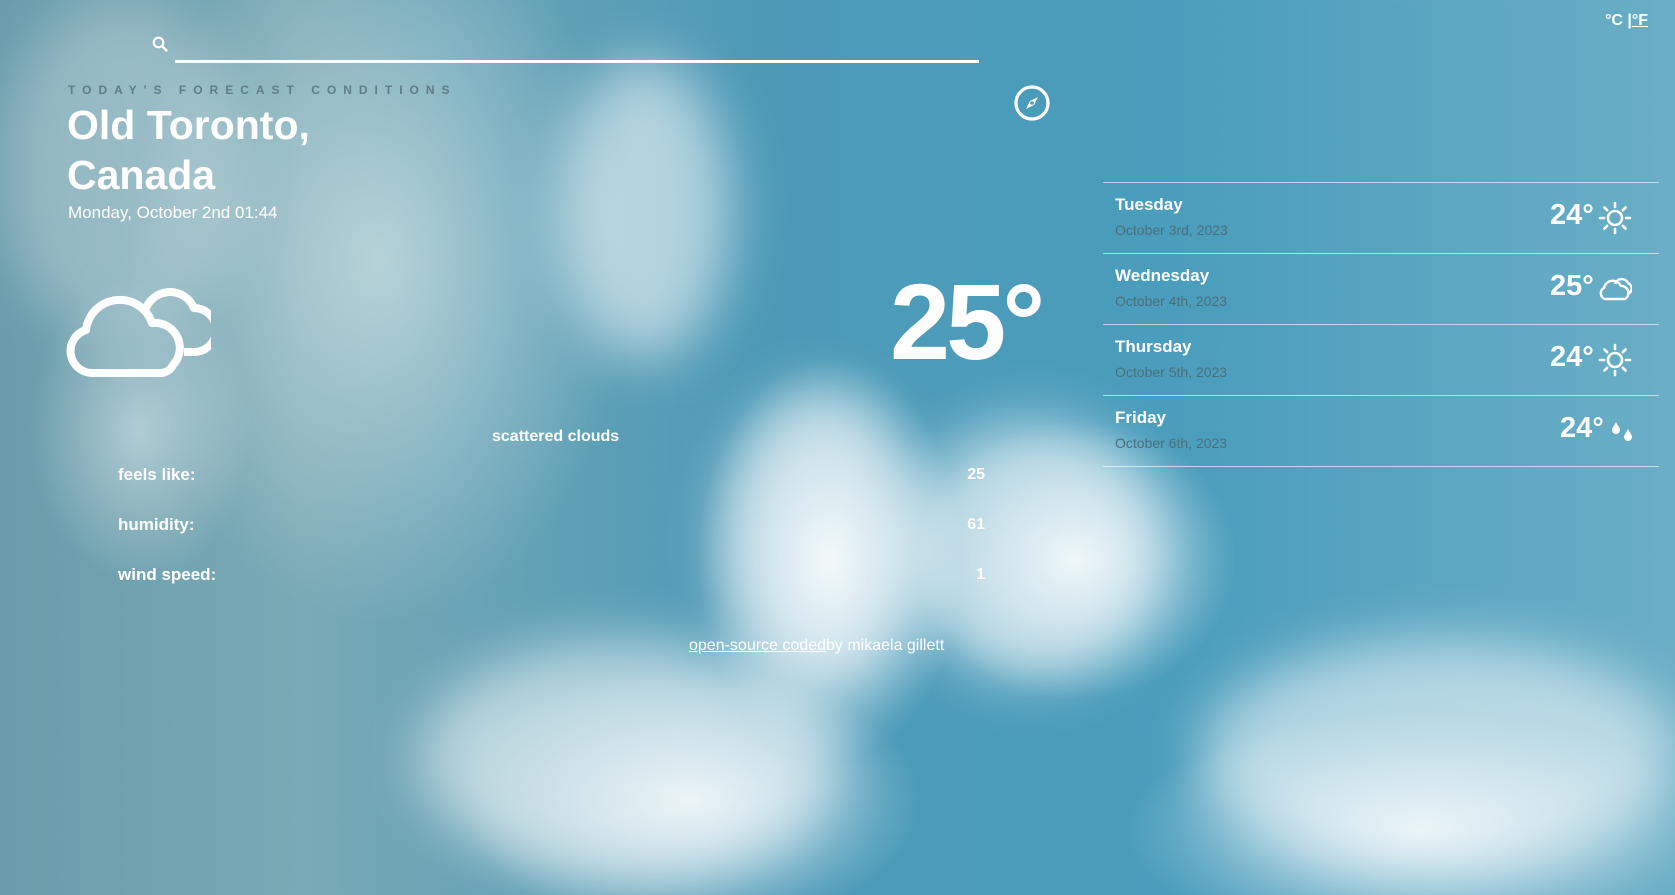 The height and width of the screenshot is (895, 1675). What do you see at coordinates (1381, 288) in the screenshot?
I see `forecast-row: Wednesday October 4th, 2023 25°` at bounding box center [1381, 288].